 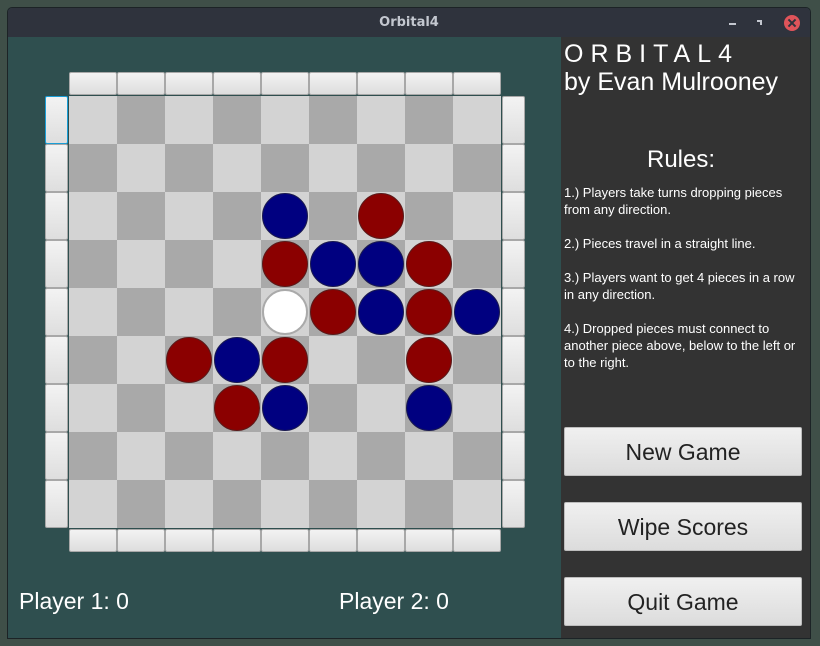 What do you see at coordinates (683, 601) in the screenshot?
I see `quit-game-button: Quit Game` at bounding box center [683, 601].